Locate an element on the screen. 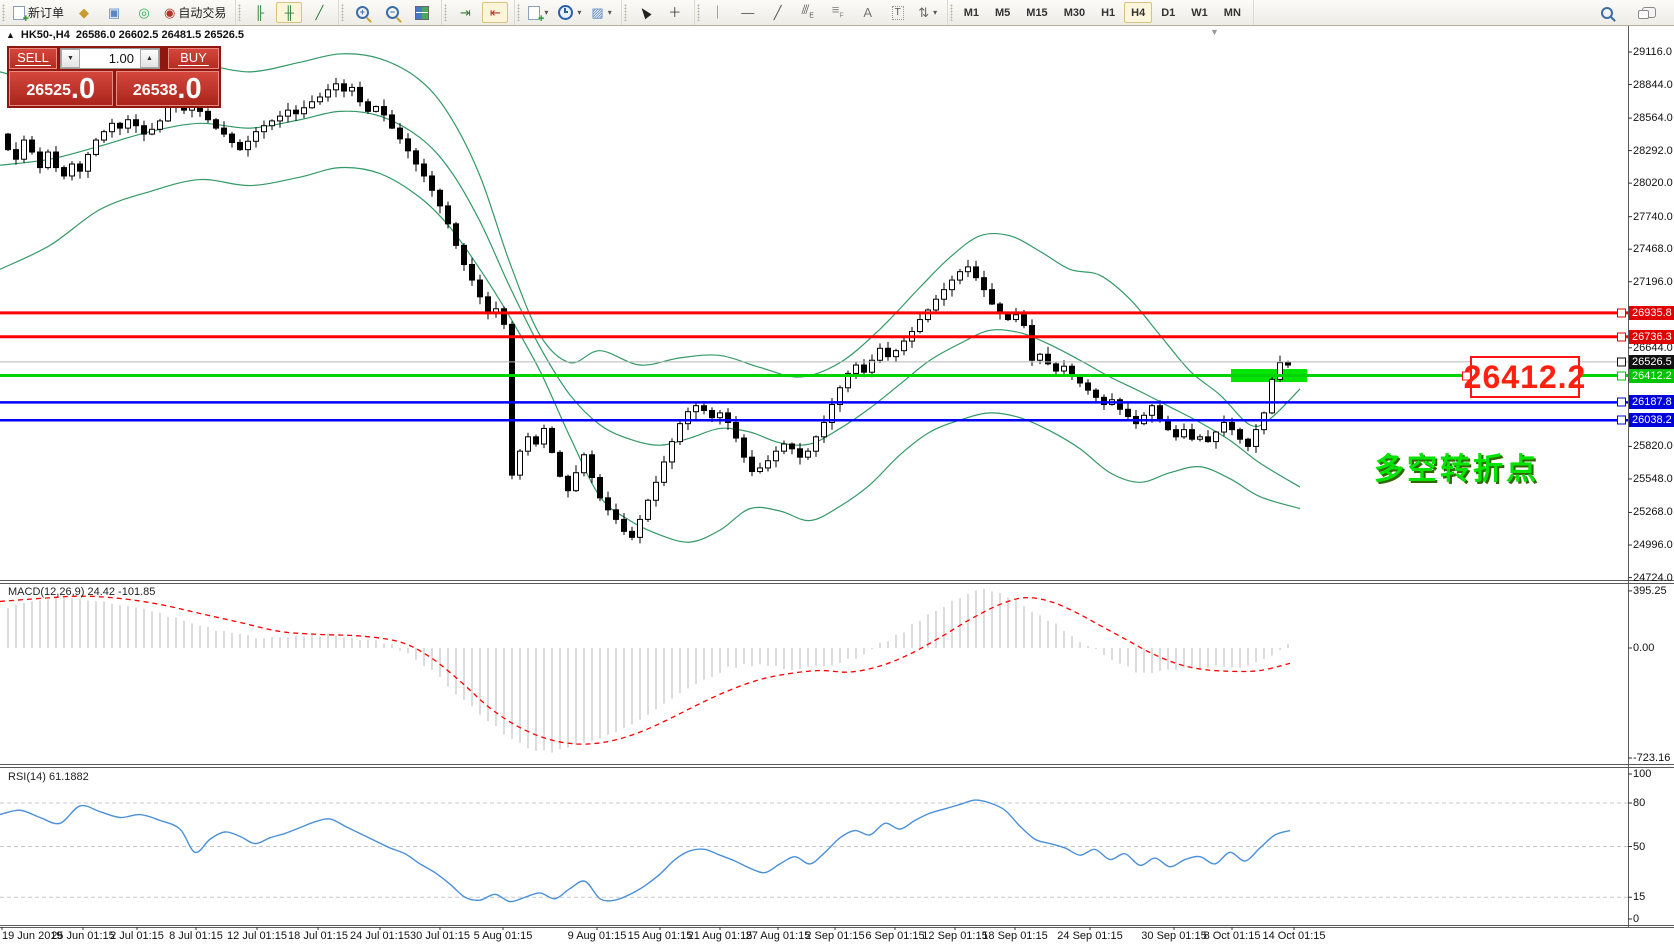 The width and height of the screenshot is (1674, 946). crosshair-button: ＋ is located at coordinates (675, 12).